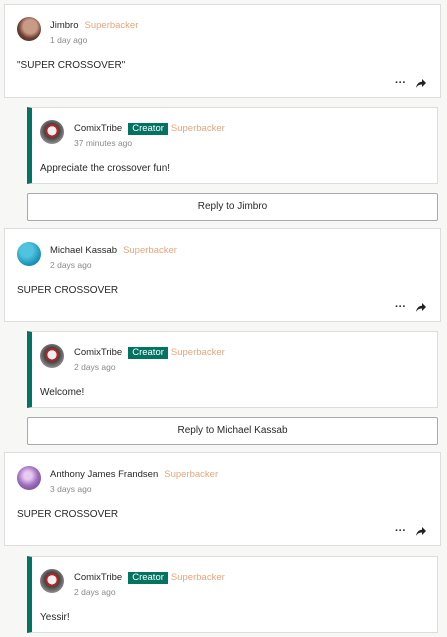  I want to click on author-name: Jimbro, so click(64, 25).